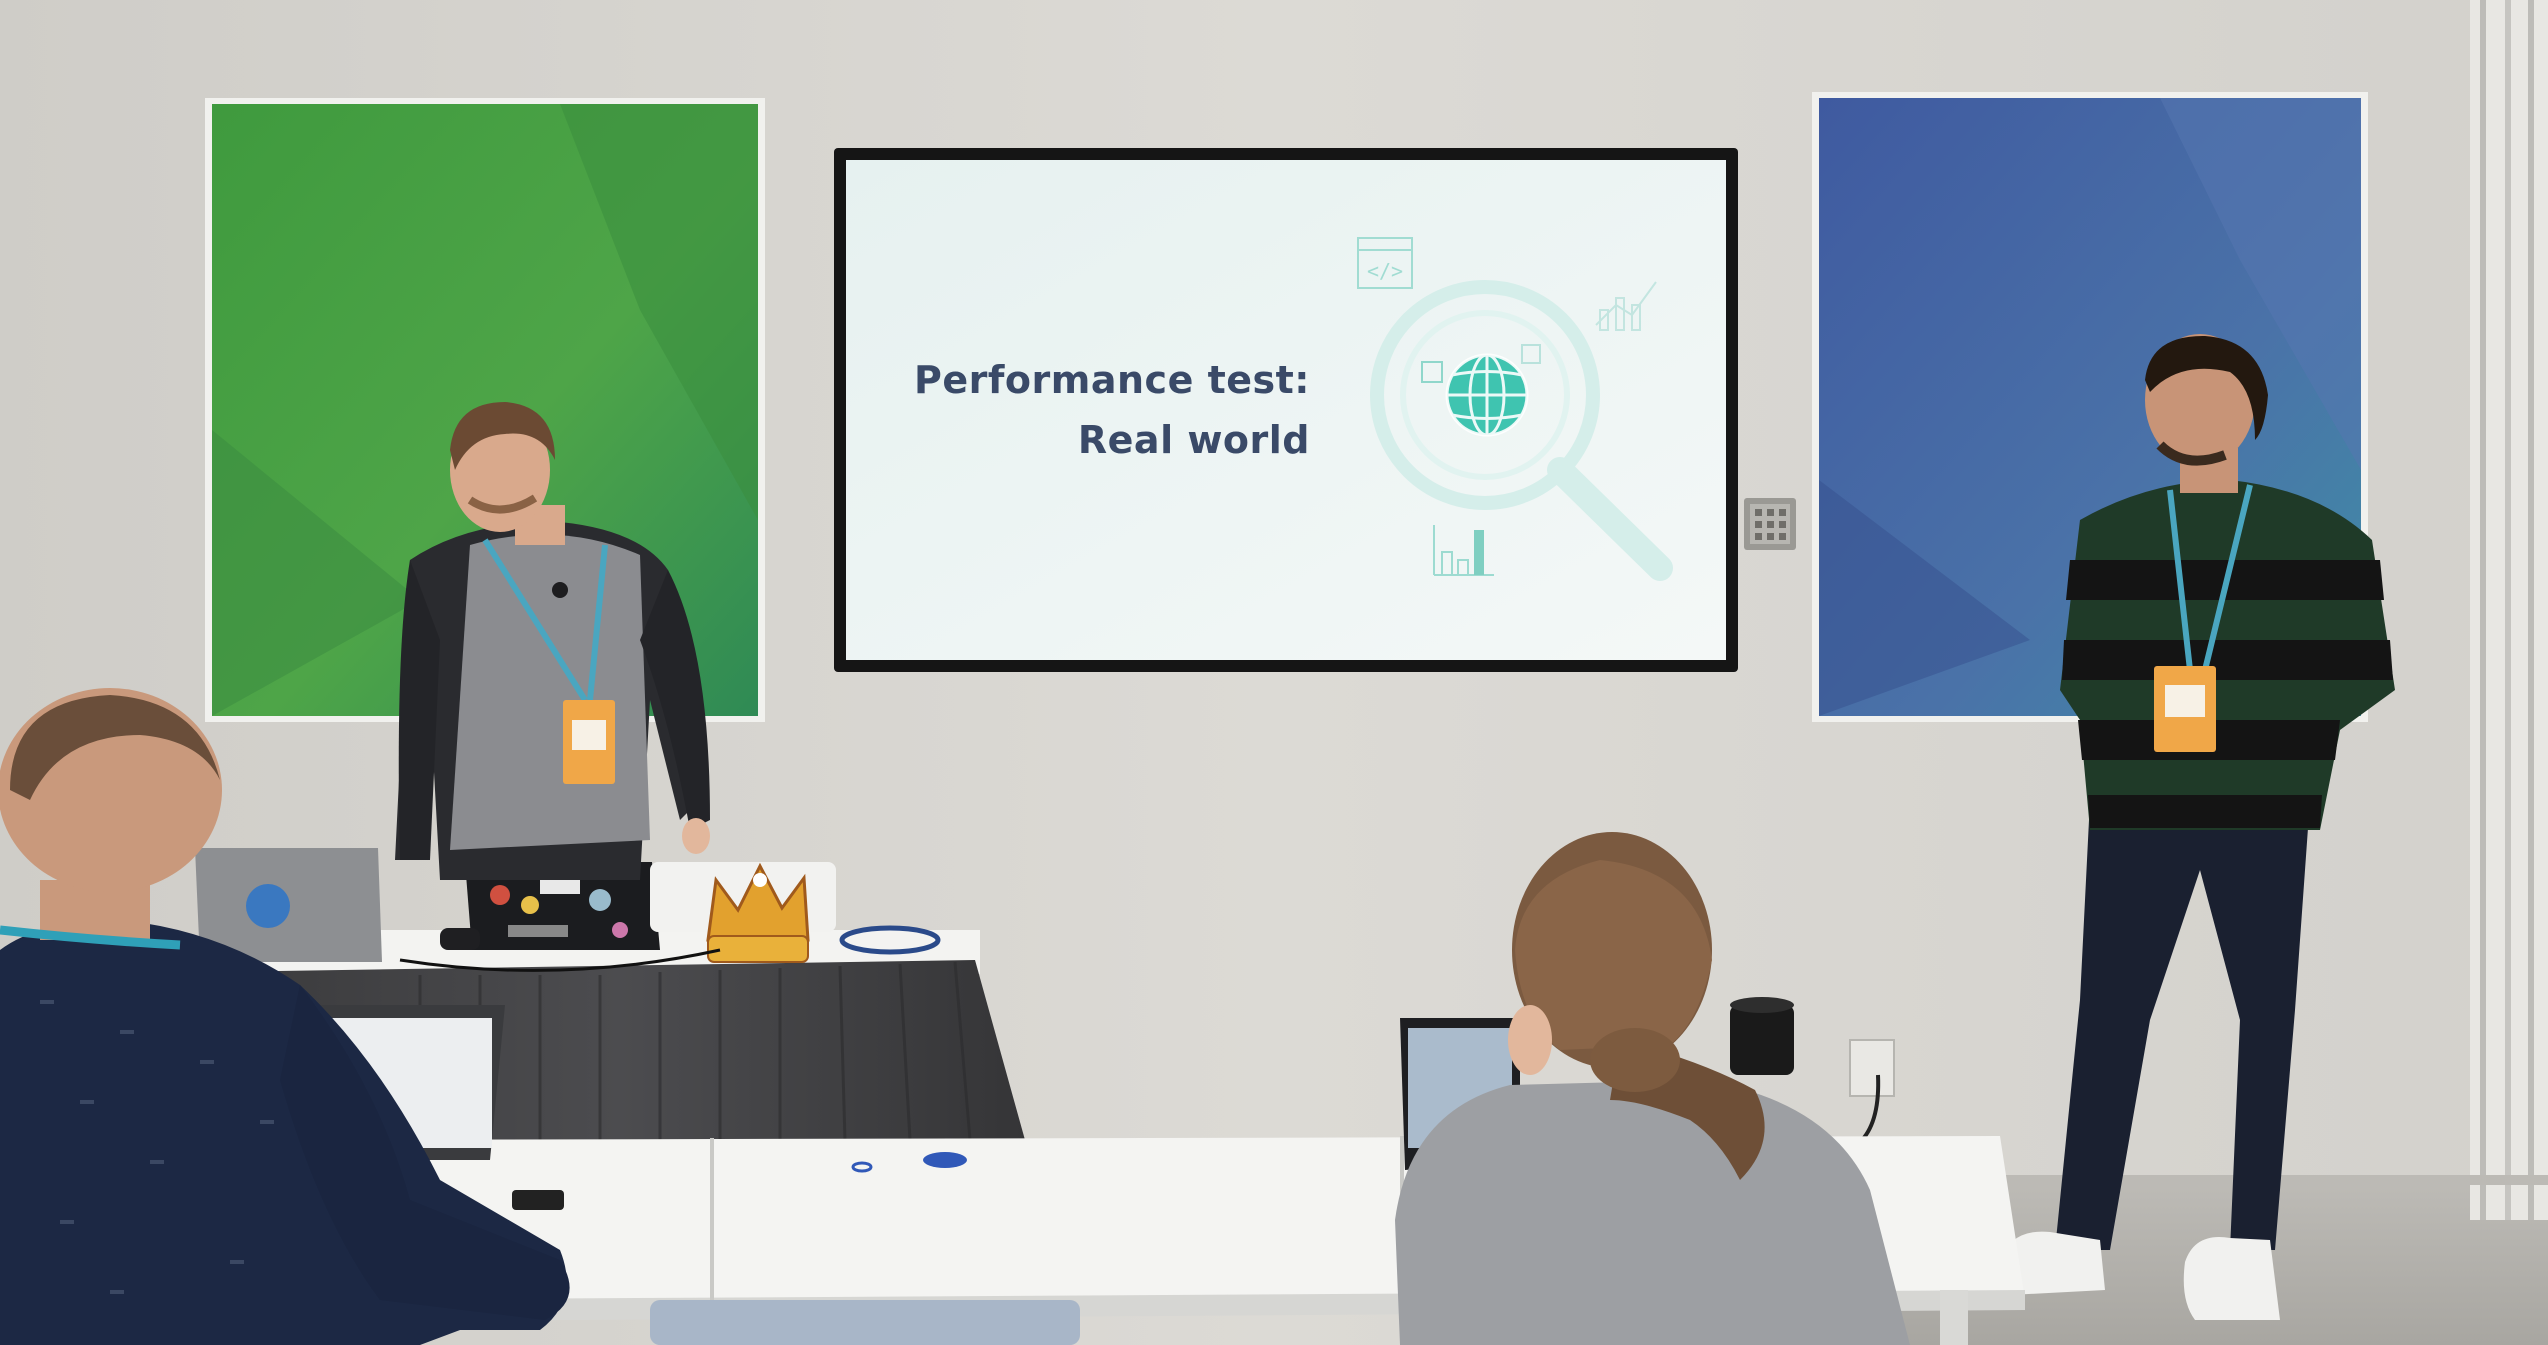 The height and width of the screenshot is (1345, 2548). Describe the element at coordinates (1872, 1068) in the screenshot. I see `wall-outlet` at that location.